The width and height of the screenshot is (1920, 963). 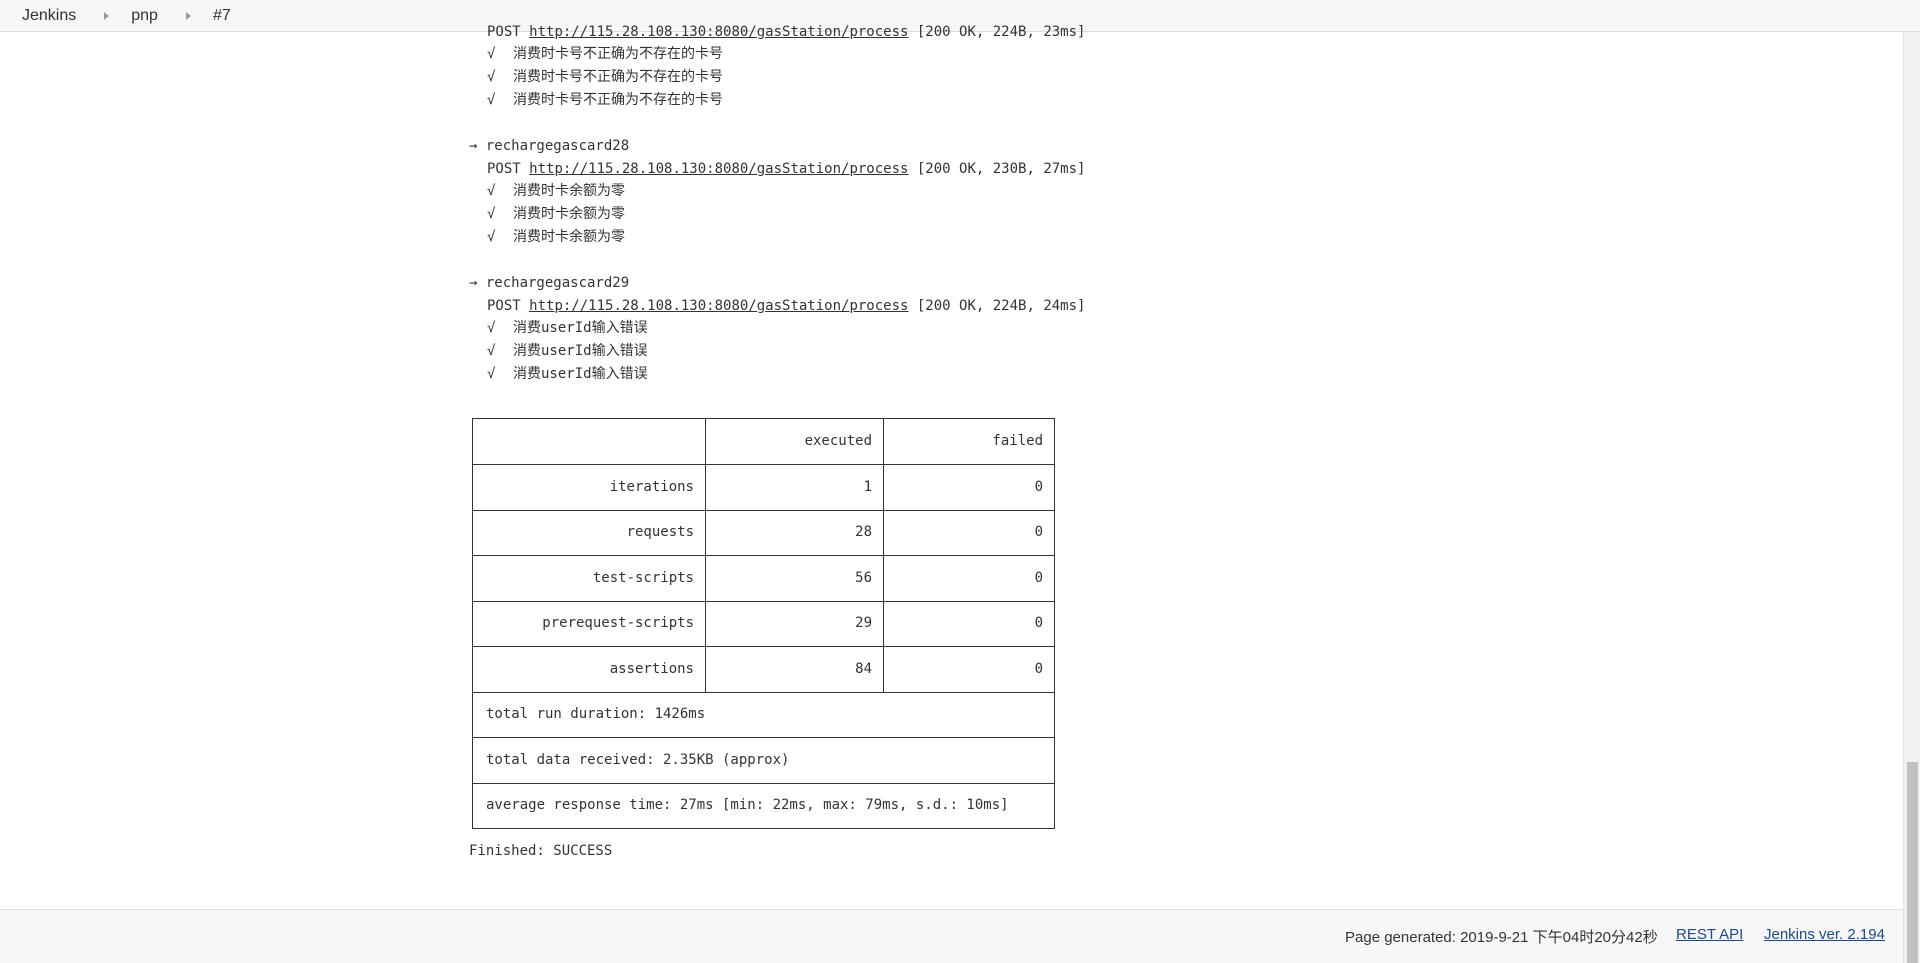 What do you see at coordinates (1501, 937) in the screenshot?
I see `page-generated-text: Page generated: 2019-9-21 下午04时20分42秒` at bounding box center [1501, 937].